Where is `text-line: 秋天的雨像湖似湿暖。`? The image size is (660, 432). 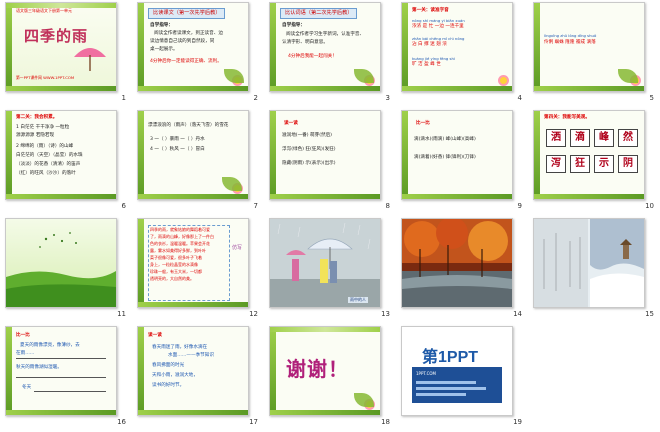
text-line: 秋天的雨像湖似湿暖。 is located at coordinates (39, 367).